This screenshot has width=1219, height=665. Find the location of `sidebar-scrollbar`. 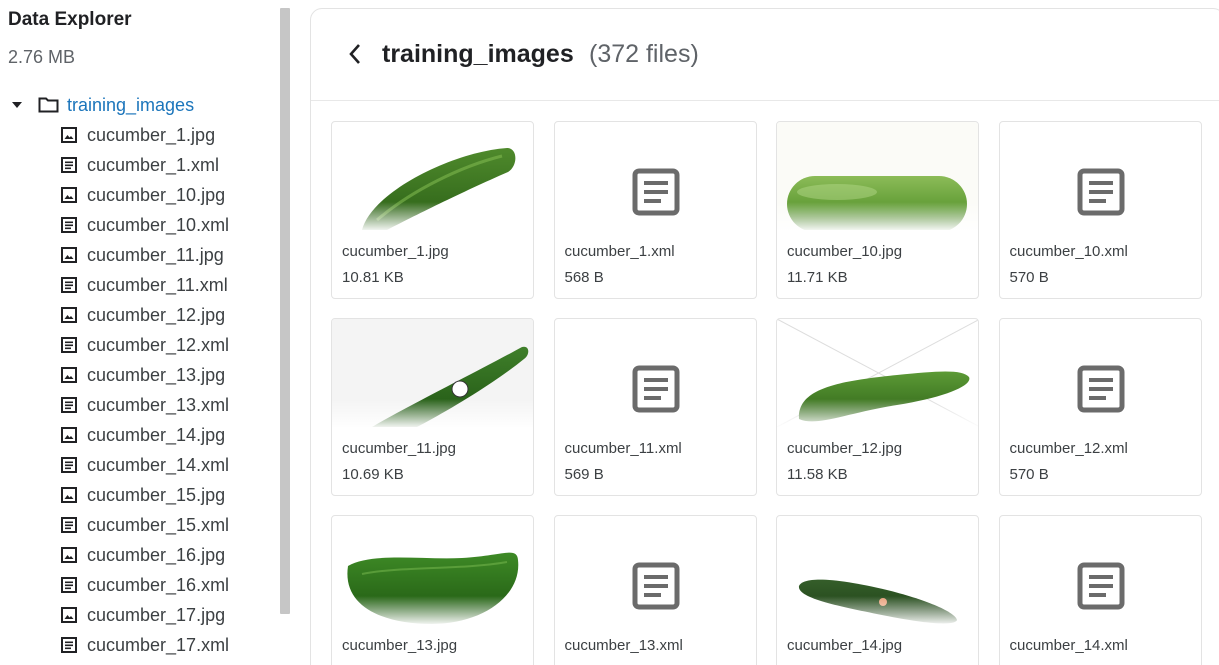

sidebar-scrollbar is located at coordinates (285, 311).